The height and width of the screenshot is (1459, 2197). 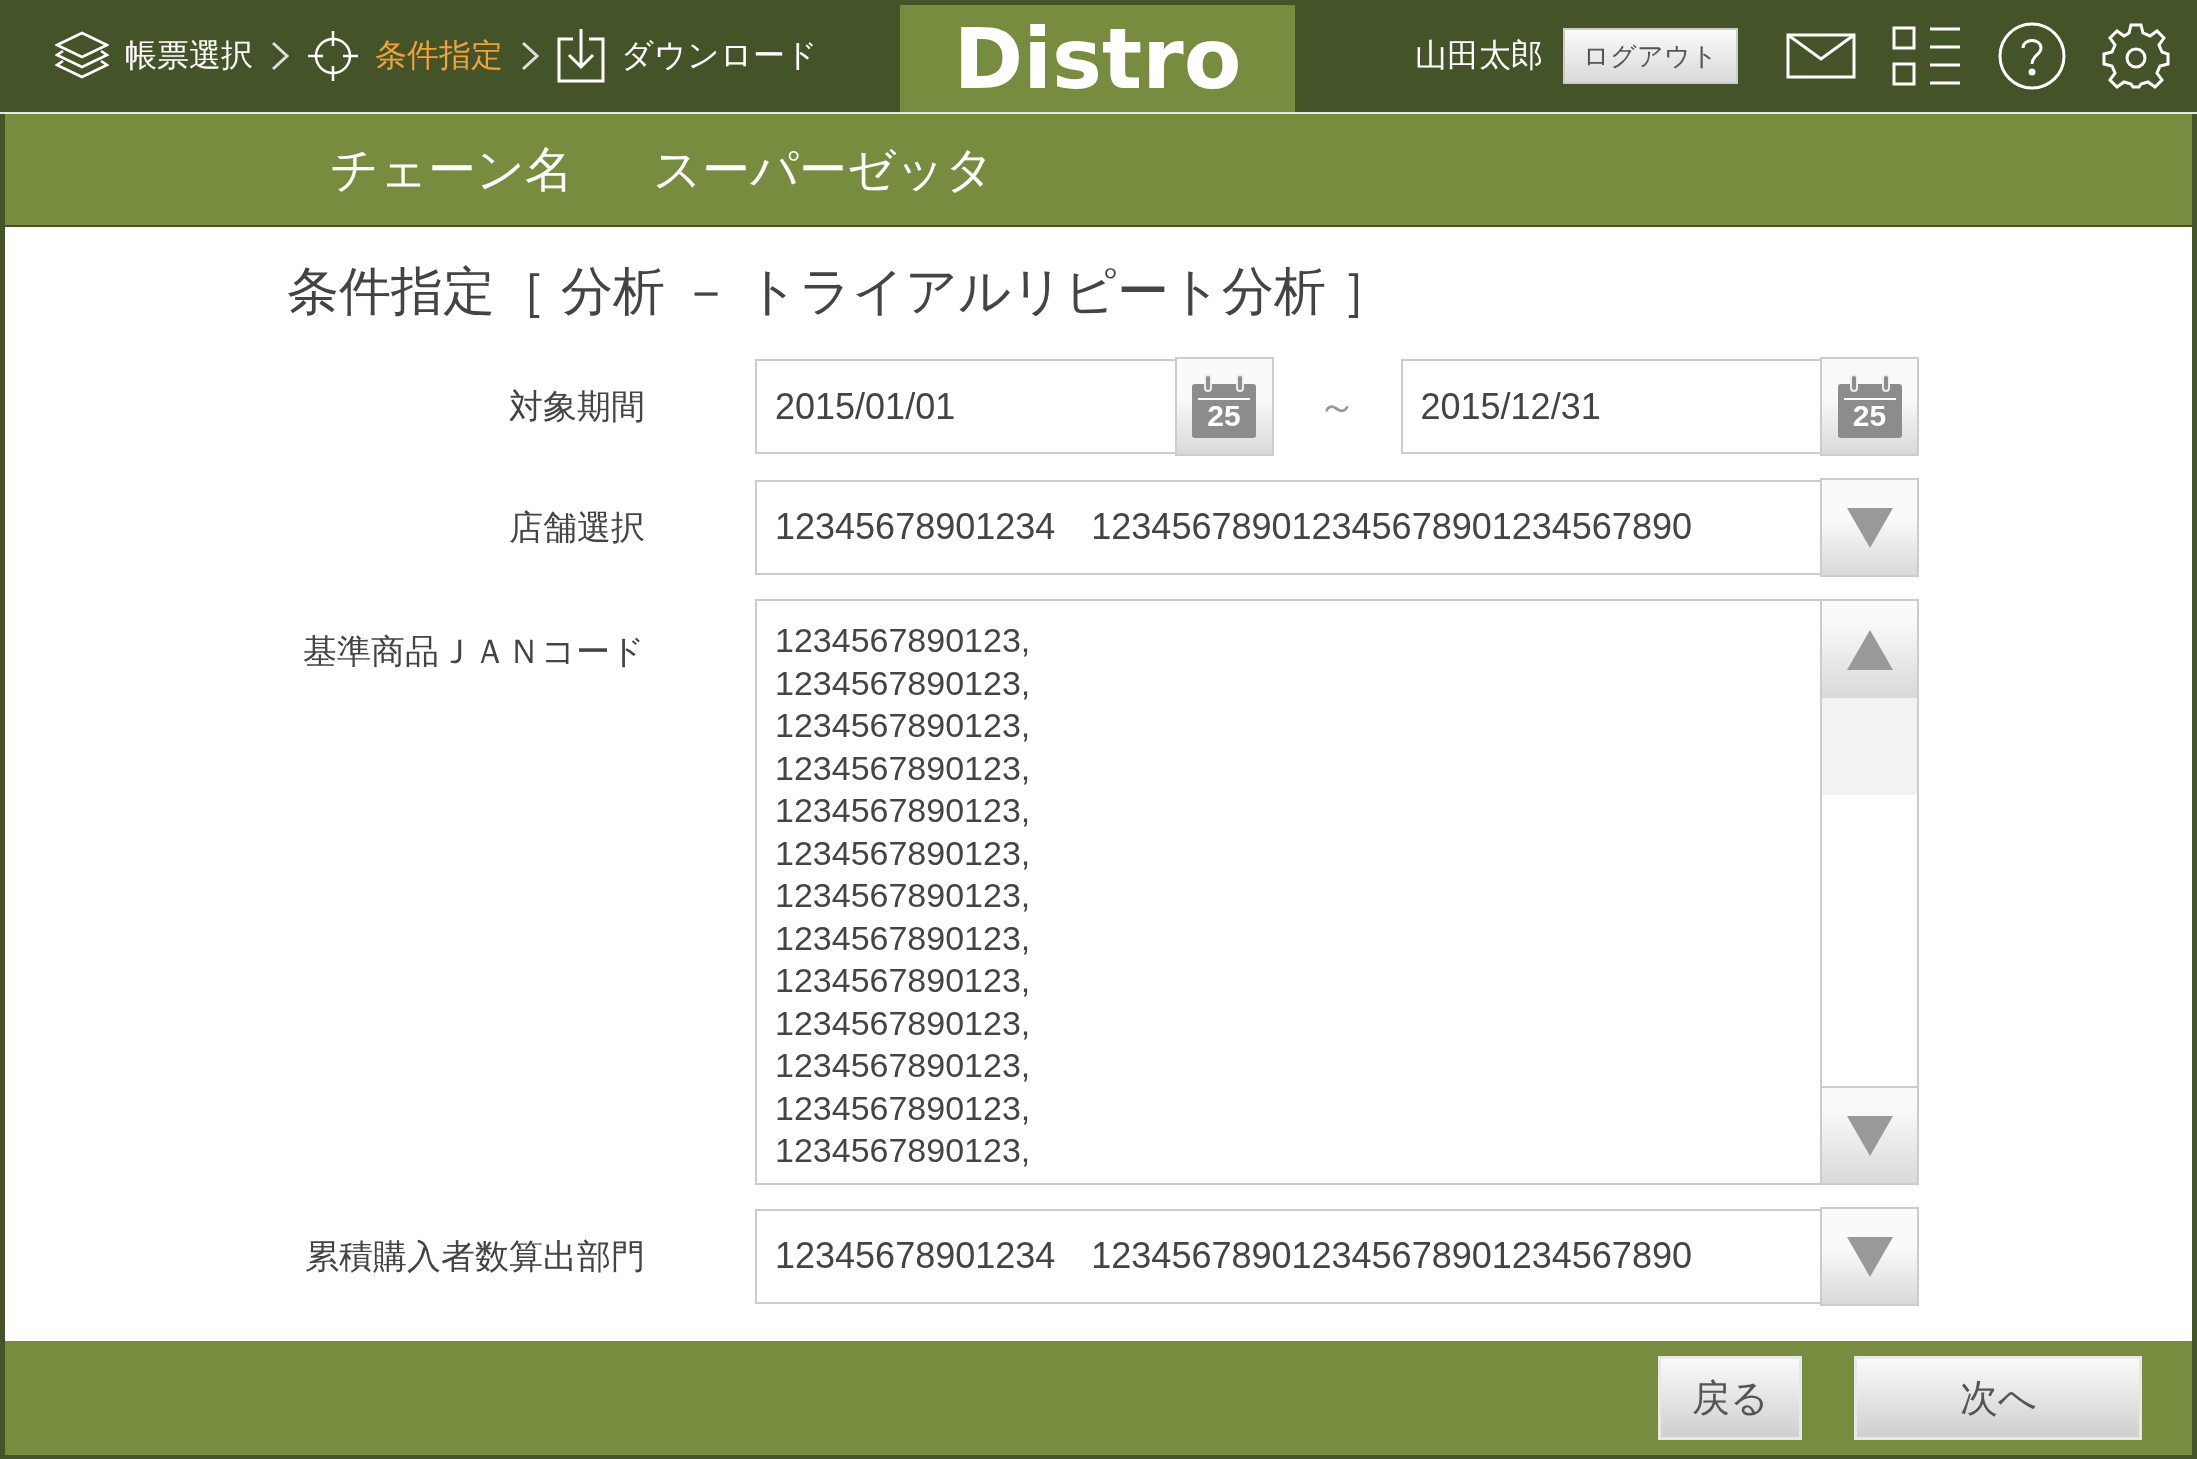 What do you see at coordinates (1610, 406) in the screenshot?
I see `date-field: 2015/12/31` at bounding box center [1610, 406].